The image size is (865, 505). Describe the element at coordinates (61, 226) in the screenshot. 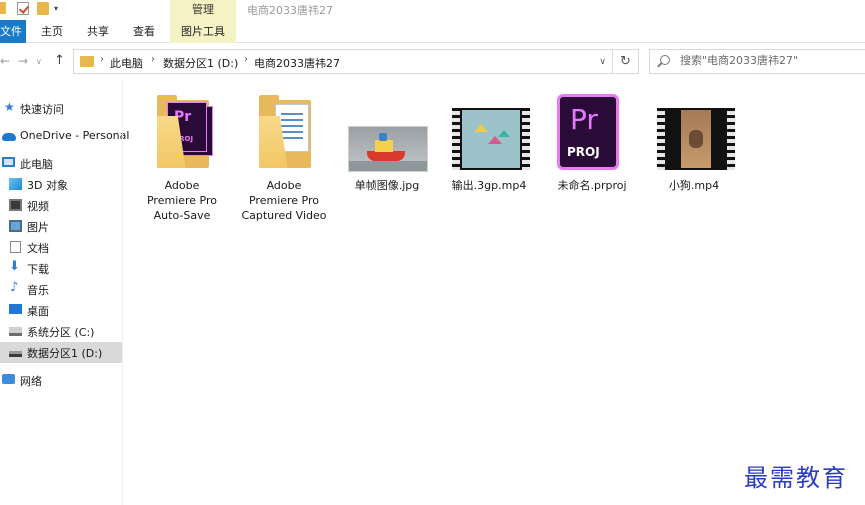

I see `sidebar-item-pictures: 图片` at that location.